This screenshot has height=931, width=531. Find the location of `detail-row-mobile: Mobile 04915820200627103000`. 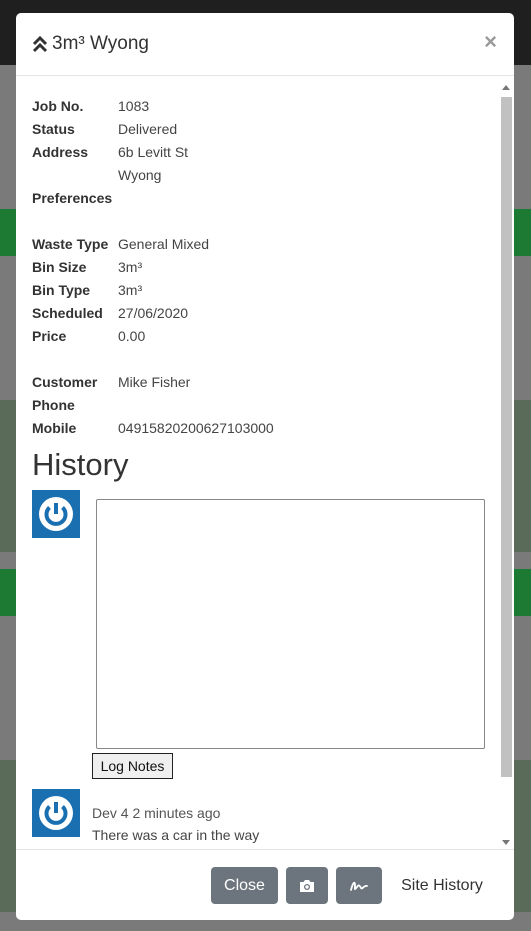

detail-row-mobile: Mobile 04915820200627103000 is located at coordinates (262, 430).